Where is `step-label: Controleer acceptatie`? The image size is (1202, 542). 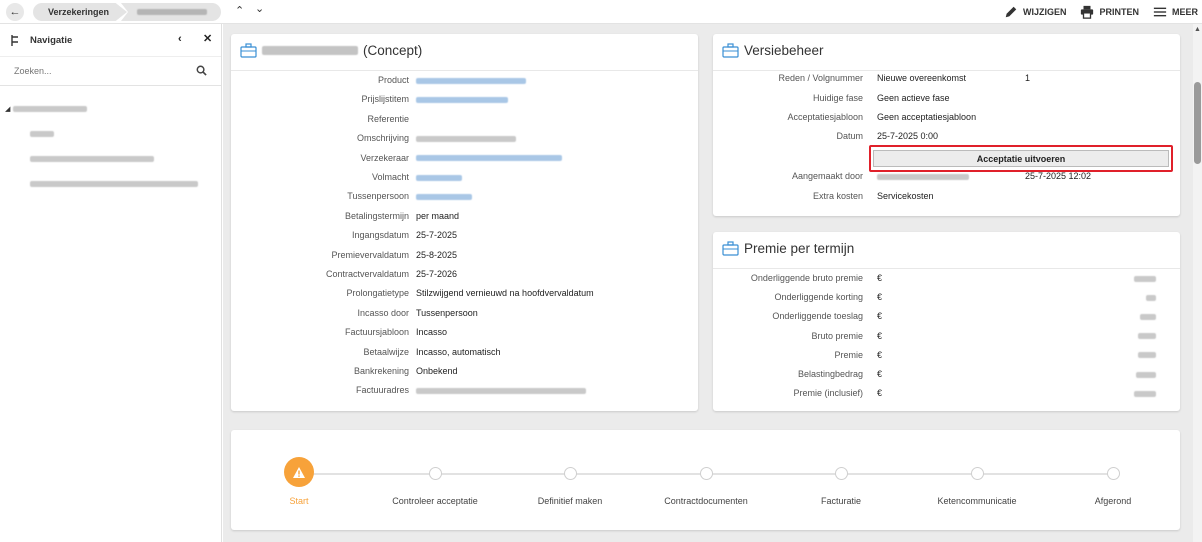 step-label: Controleer acceptatie is located at coordinates (435, 501).